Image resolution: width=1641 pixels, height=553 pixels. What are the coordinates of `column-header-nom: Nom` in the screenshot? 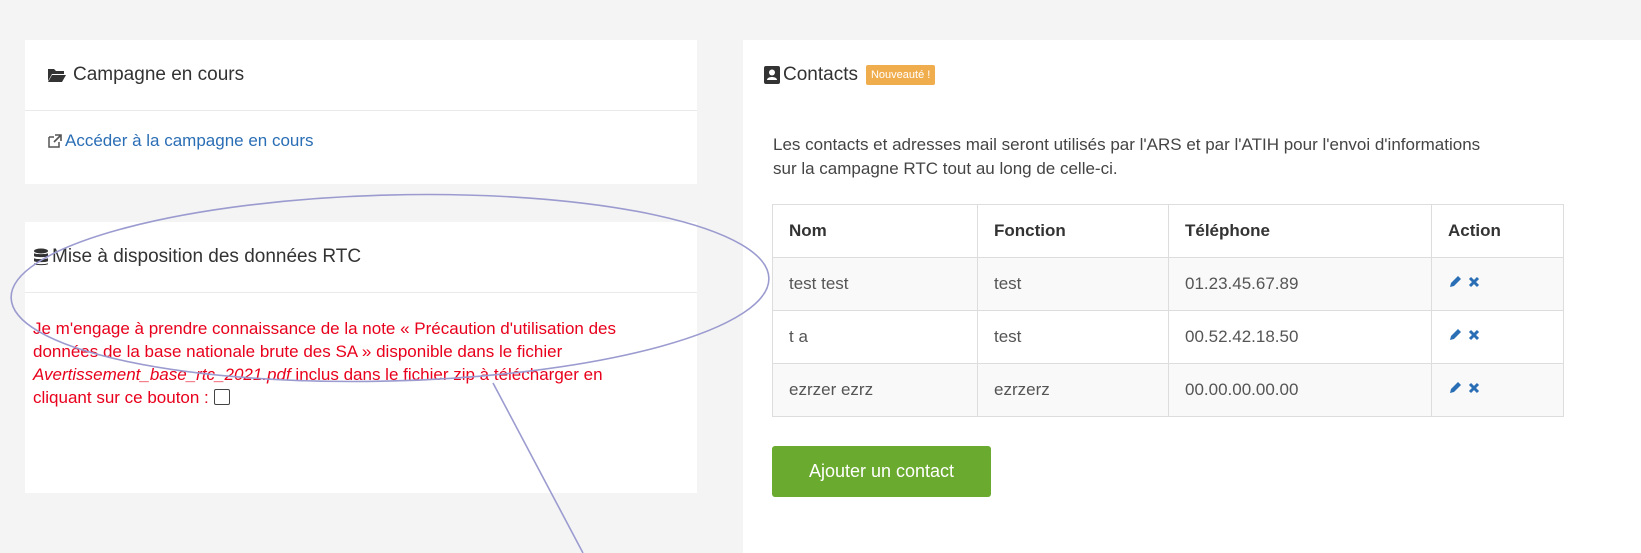 It's located at (875, 231).